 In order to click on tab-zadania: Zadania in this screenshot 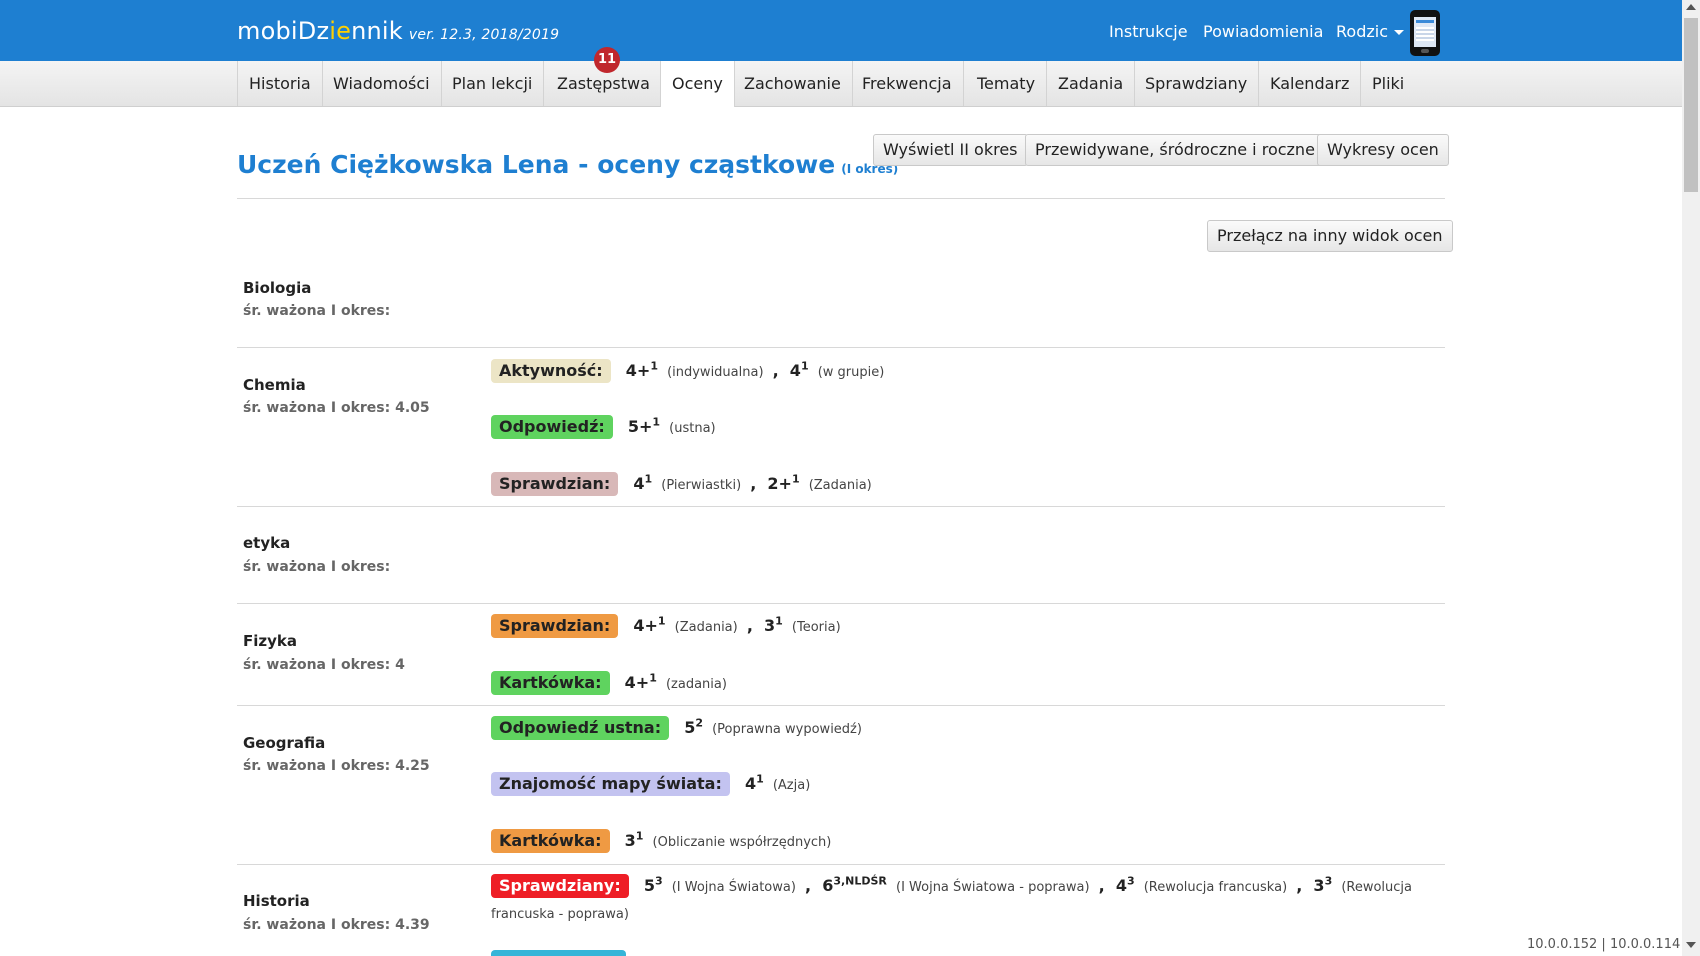, I will do `click(1091, 83)`.